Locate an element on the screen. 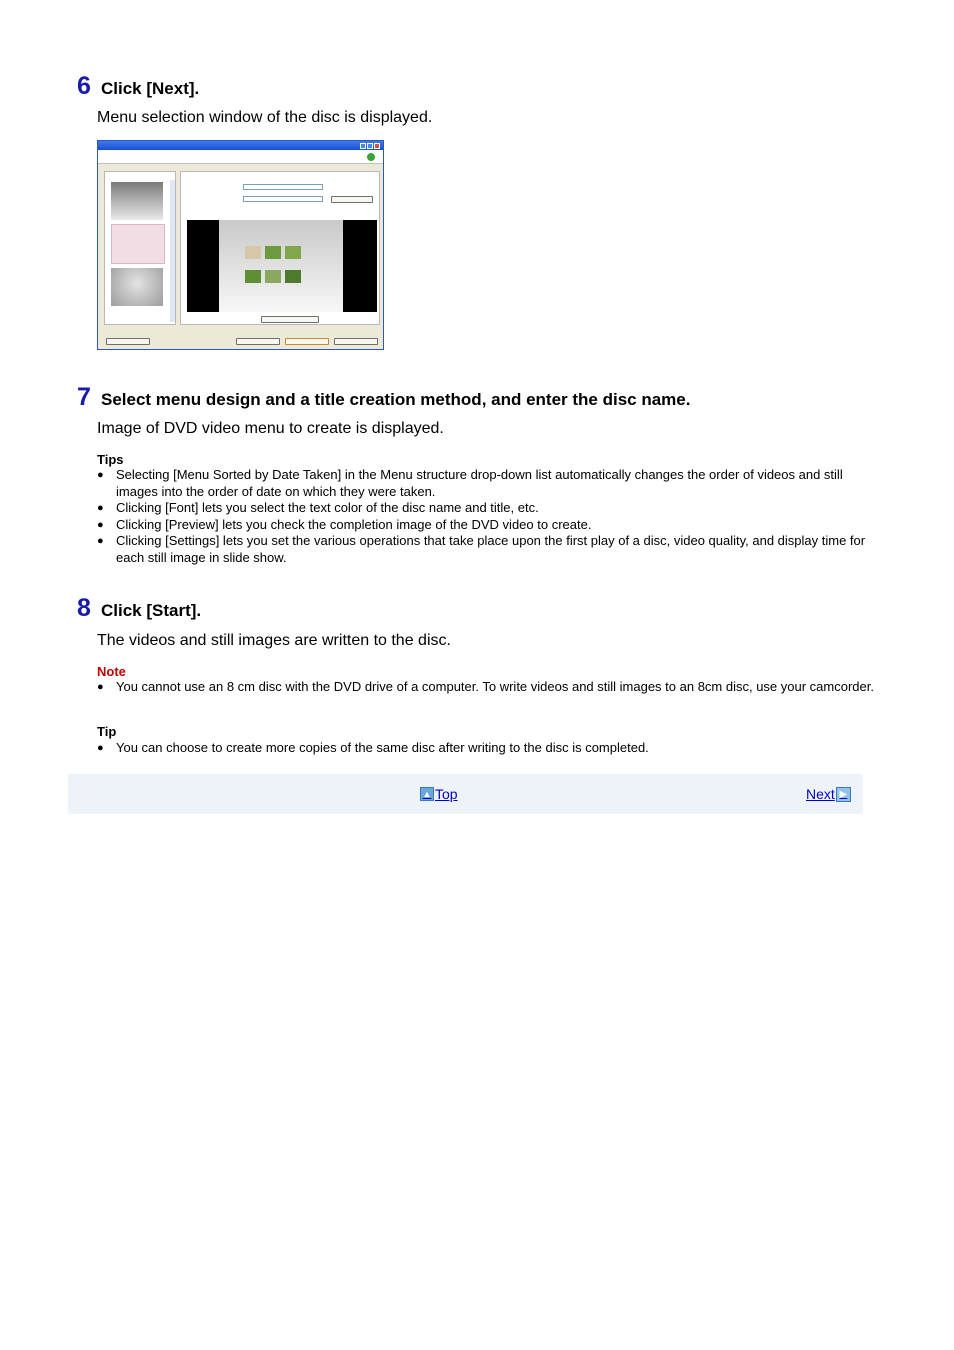  step-title: Click [Next]. is located at coordinates (150, 88).